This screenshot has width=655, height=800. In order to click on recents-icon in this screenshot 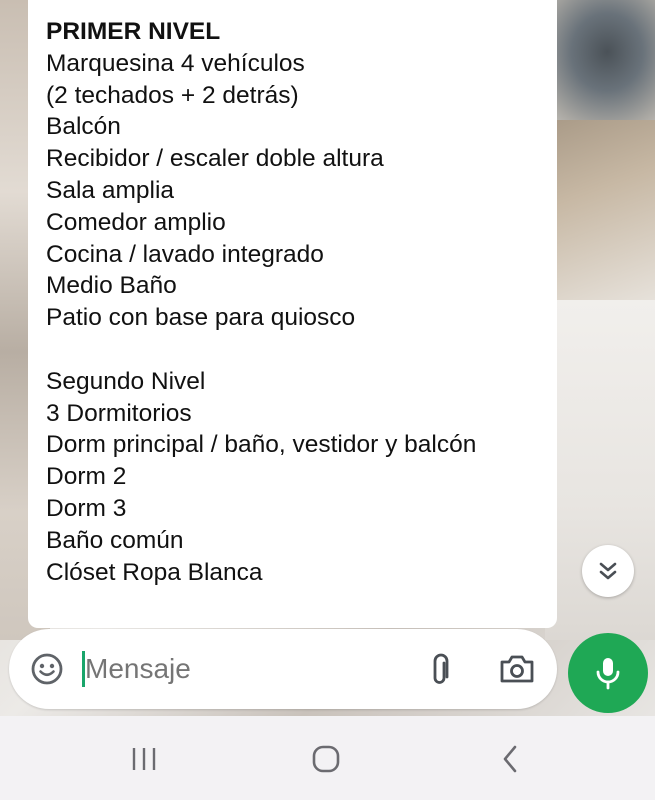, I will do `click(144, 759)`.